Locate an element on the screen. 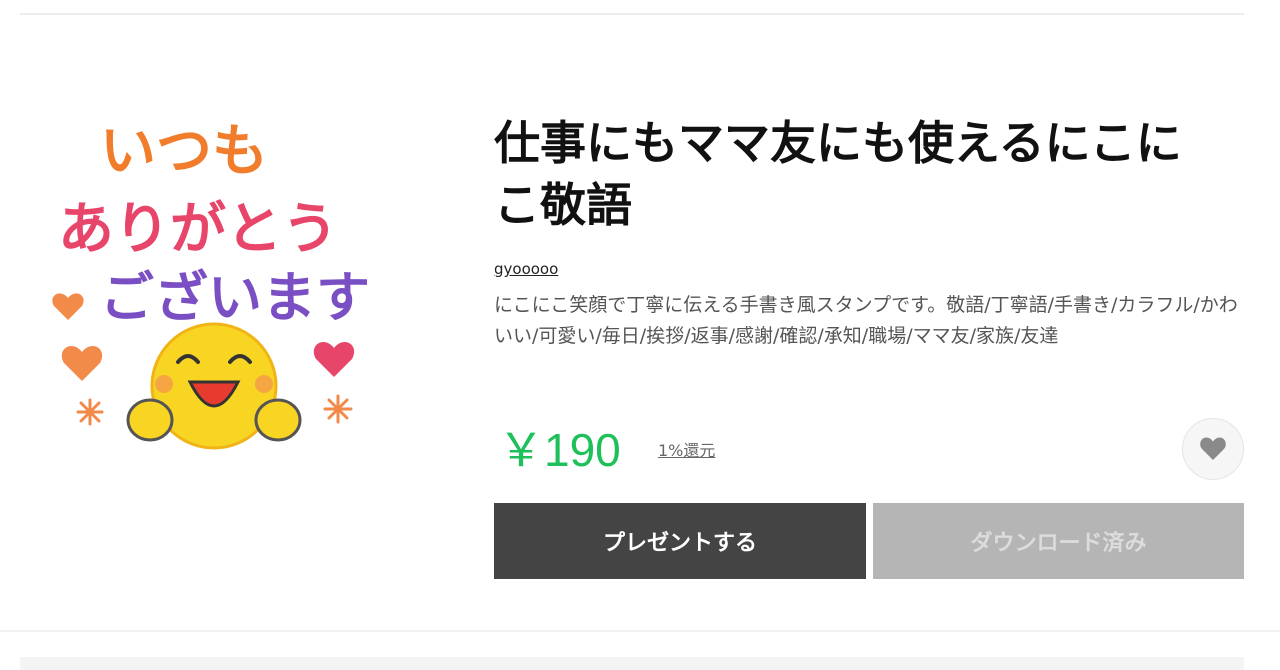  smiley-face-icon is located at coordinates (214, 386).